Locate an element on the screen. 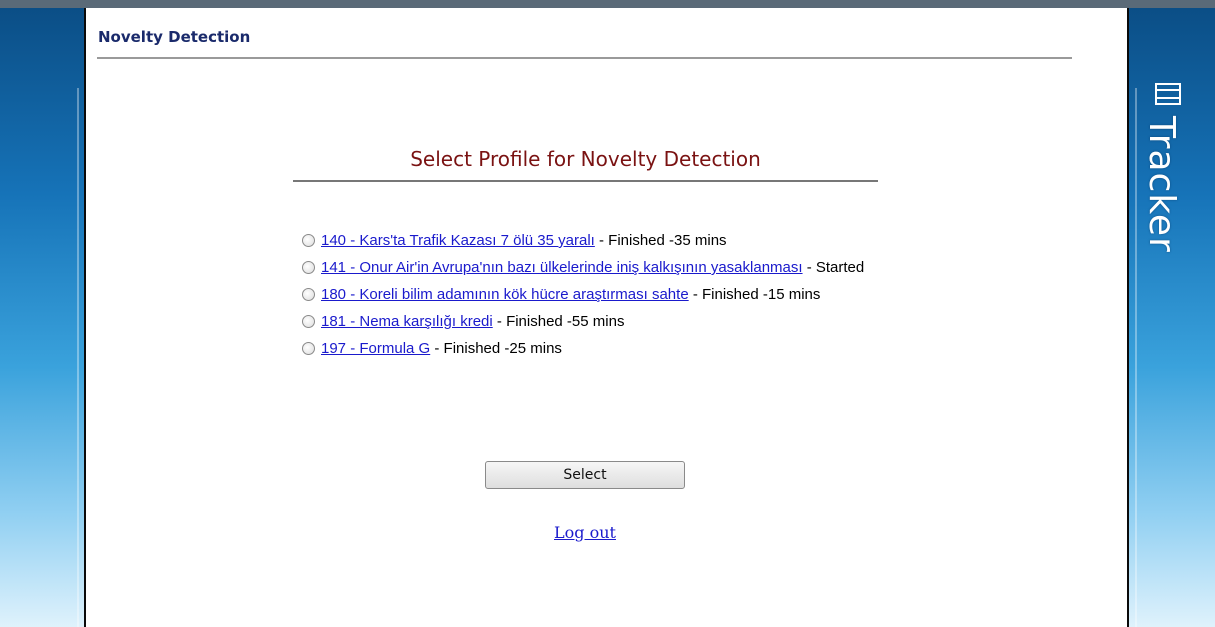  profile-status: - Finished -35 mins is located at coordinates (660, 240).